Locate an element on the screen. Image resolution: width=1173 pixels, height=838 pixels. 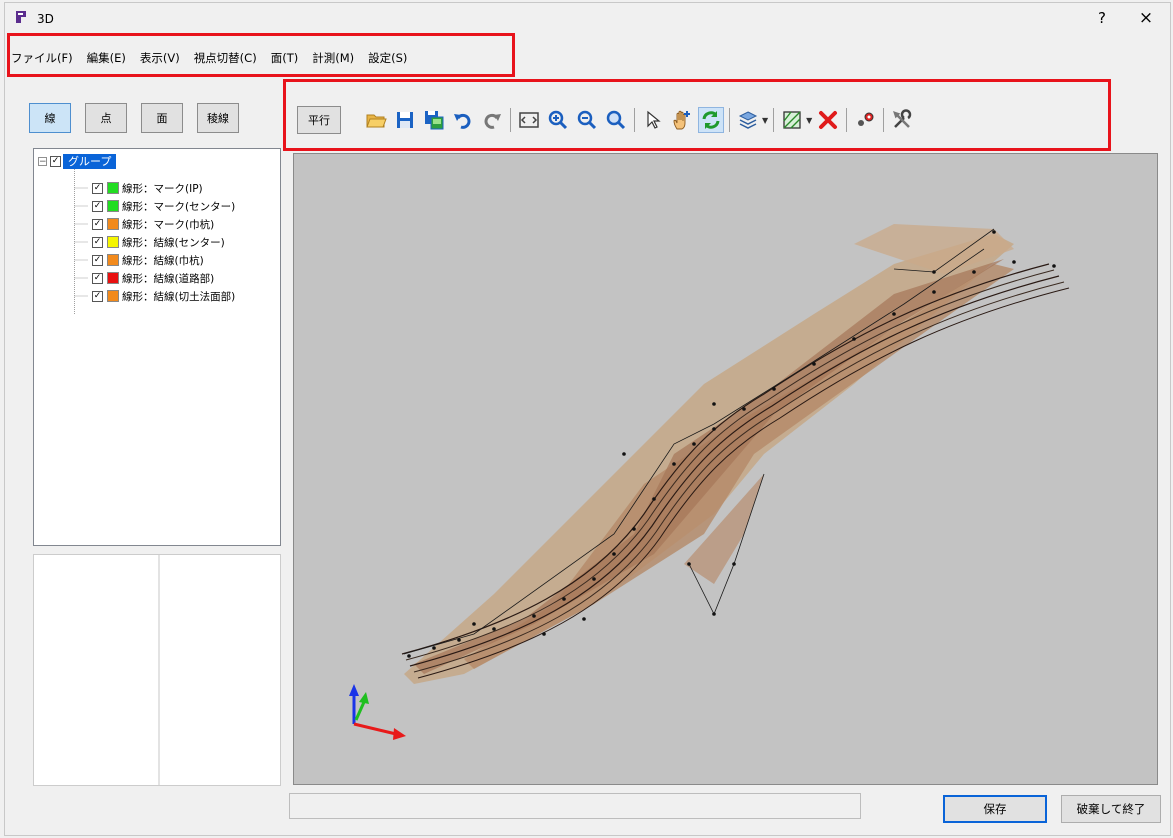
save-icon is located at coordinates (405, 120).